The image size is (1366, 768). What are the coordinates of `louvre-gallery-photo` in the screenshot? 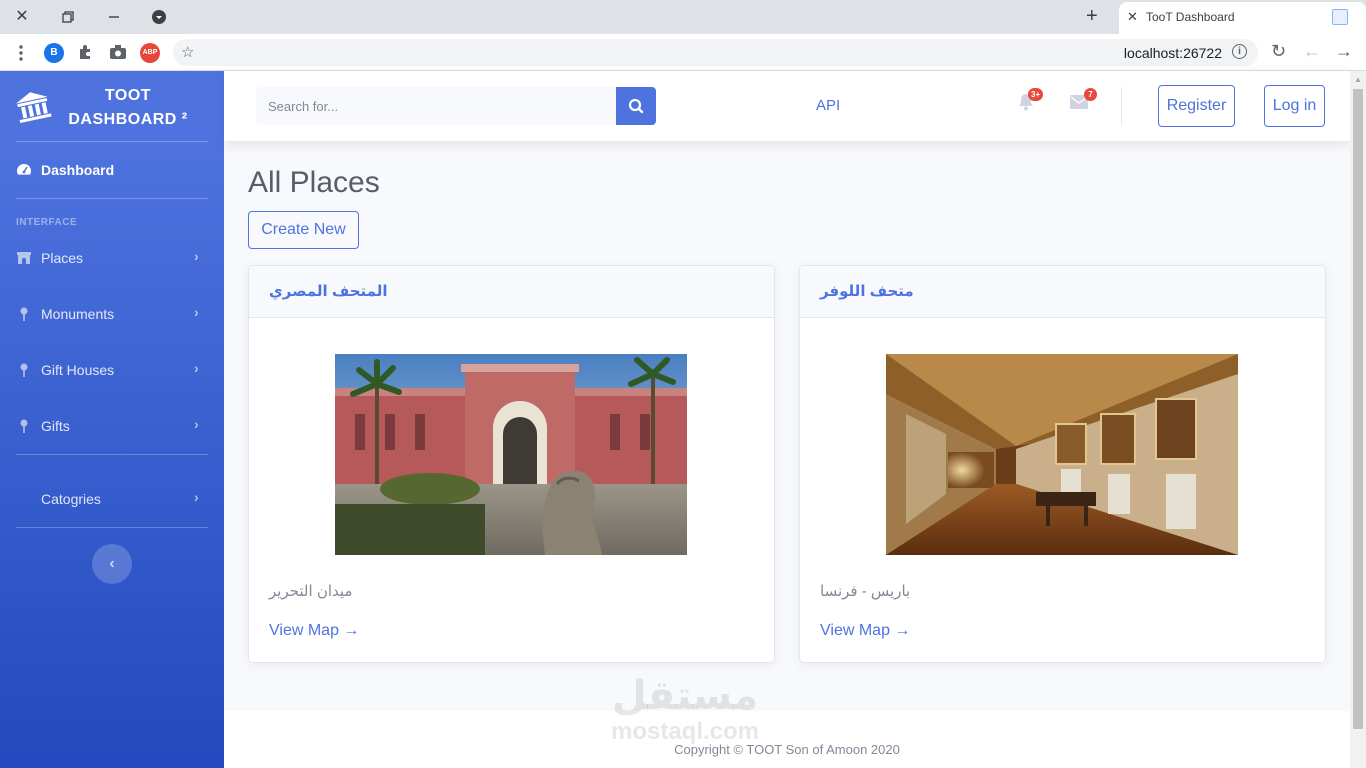 It's located at (1062, 454).